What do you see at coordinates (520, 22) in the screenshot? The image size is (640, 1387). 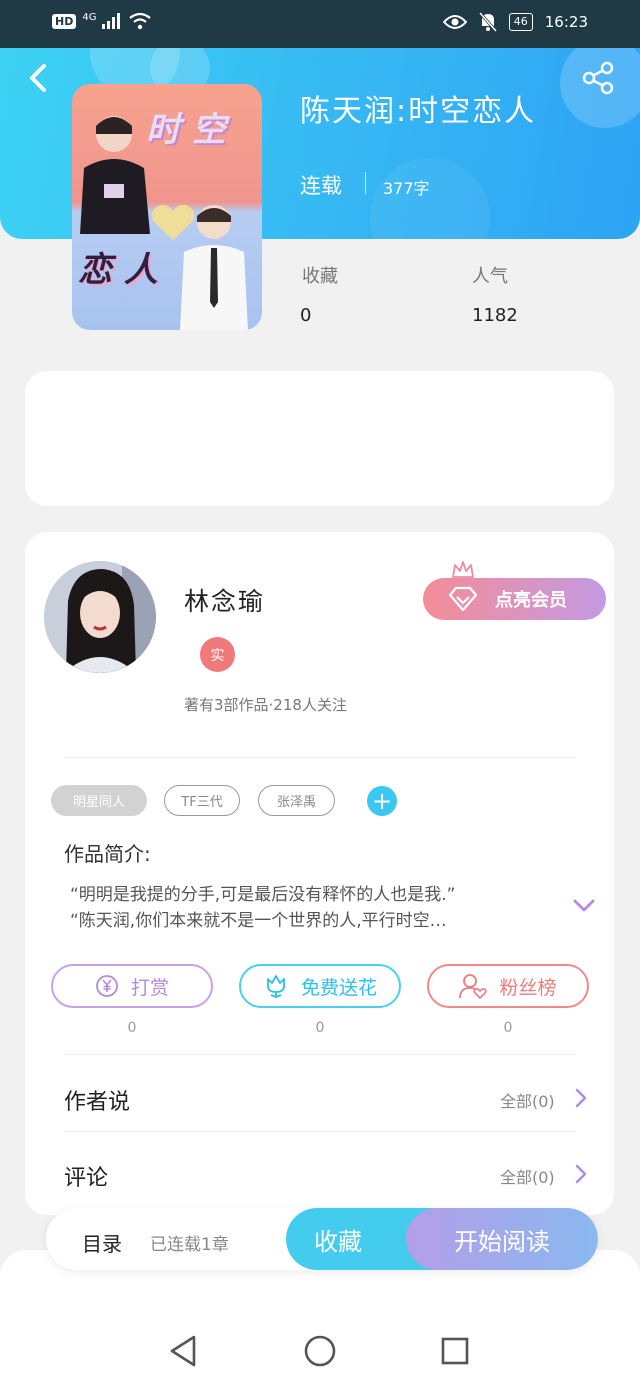 I see `battery-indicator: 46` at bounding box center [520, 22].